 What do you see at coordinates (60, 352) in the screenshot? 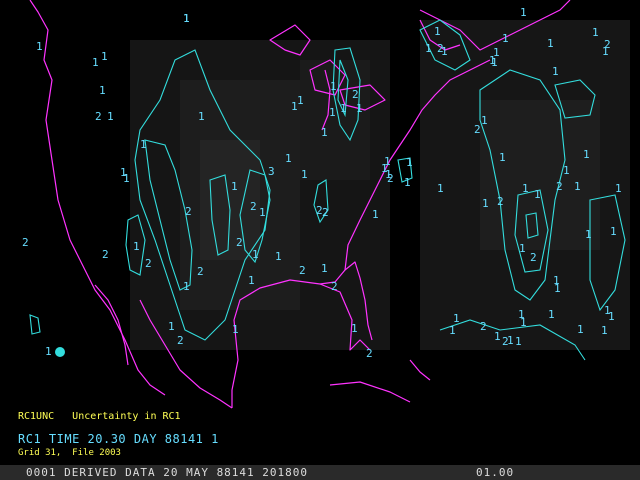
I see `station-marker` at bounding box center [60, 352].